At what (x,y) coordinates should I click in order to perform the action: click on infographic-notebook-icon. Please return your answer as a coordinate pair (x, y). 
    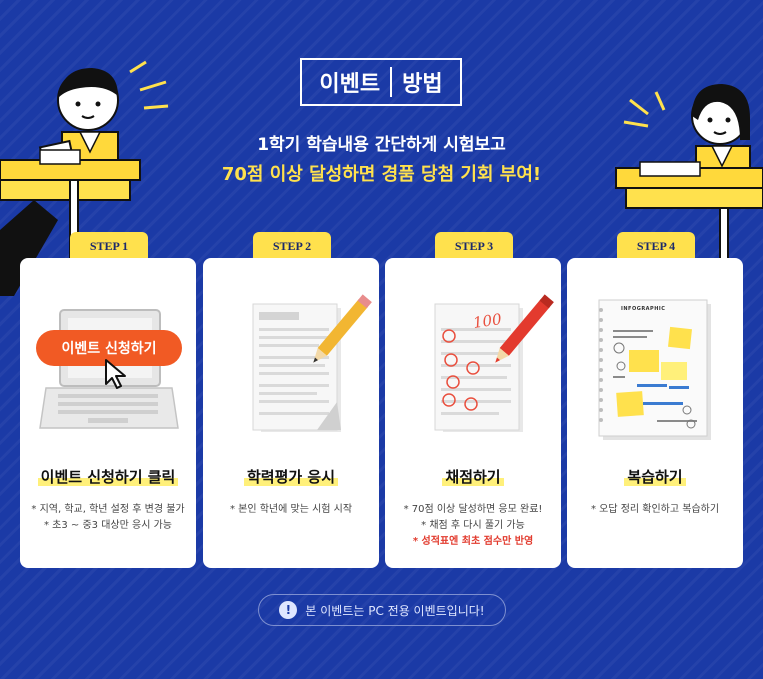
    Looking at the image, I should click on (654, 369).